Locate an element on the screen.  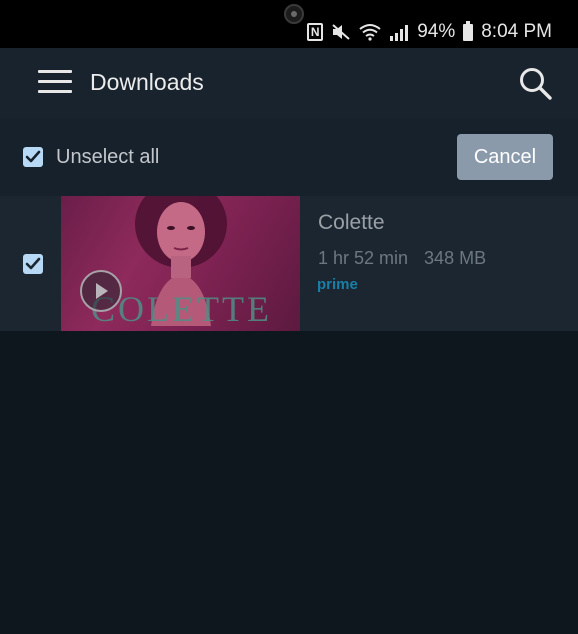
item-meta: 1 hr 52 min 348 MB is located at coordinates (402, 258).